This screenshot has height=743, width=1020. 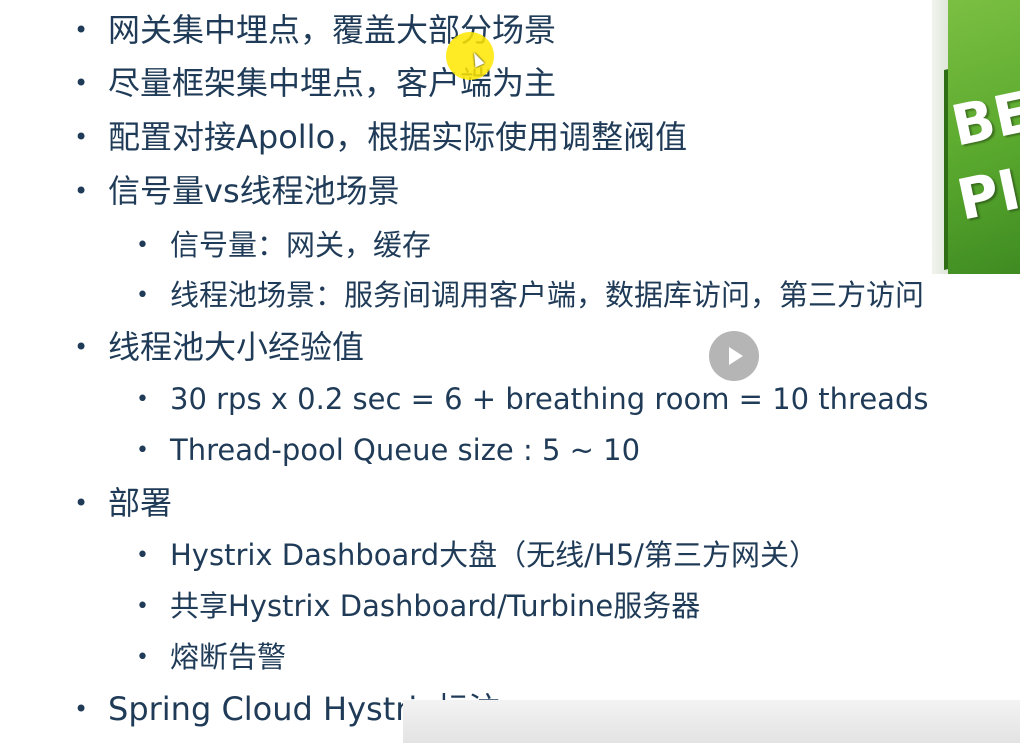 I want to click on bullet-text: 配置对接Apollo，根据实际使用调整阀值, so click(x=398, y=137).